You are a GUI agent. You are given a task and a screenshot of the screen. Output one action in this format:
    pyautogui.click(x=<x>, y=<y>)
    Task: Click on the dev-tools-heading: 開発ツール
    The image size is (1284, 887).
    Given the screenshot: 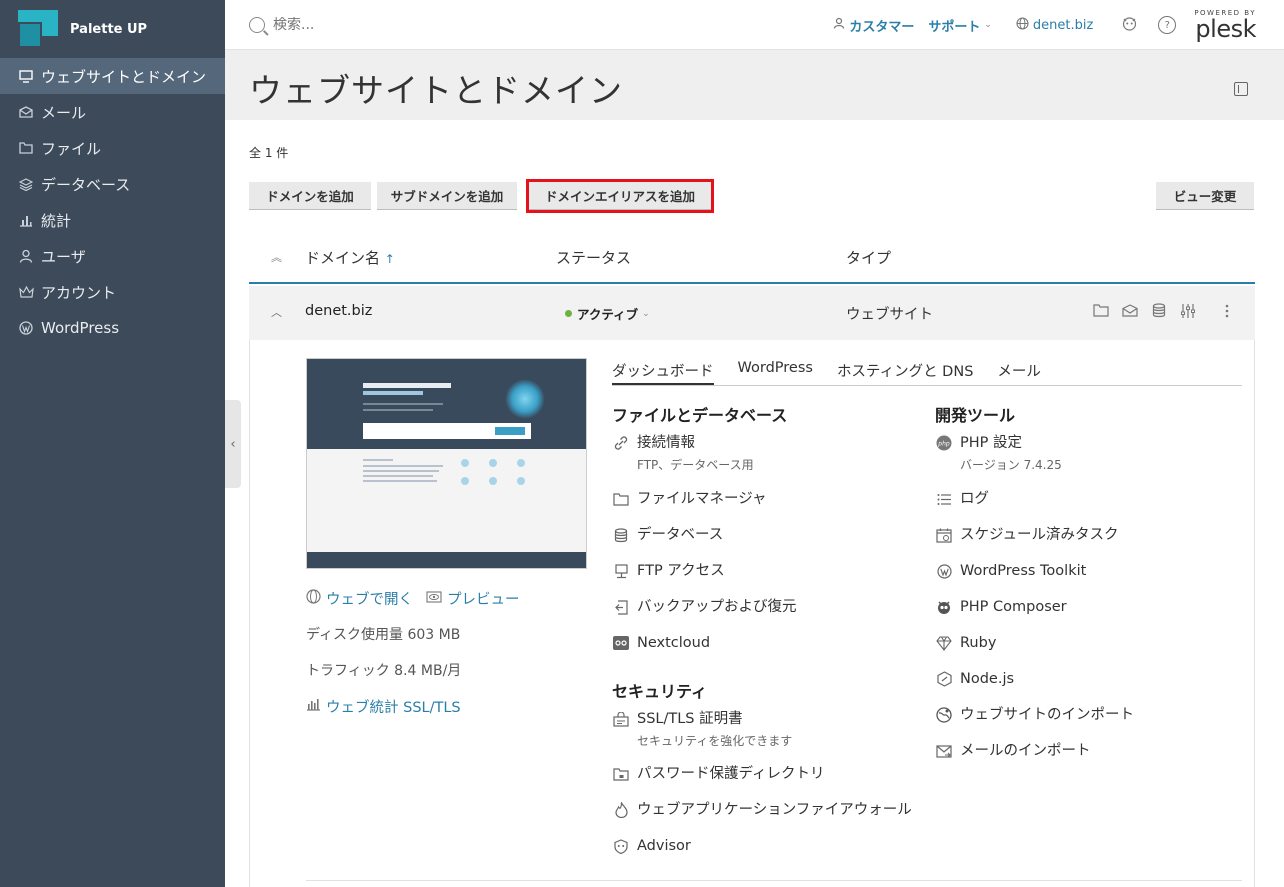 What is the action you would take?
    pyautogui.click(x=975, y=415)
    